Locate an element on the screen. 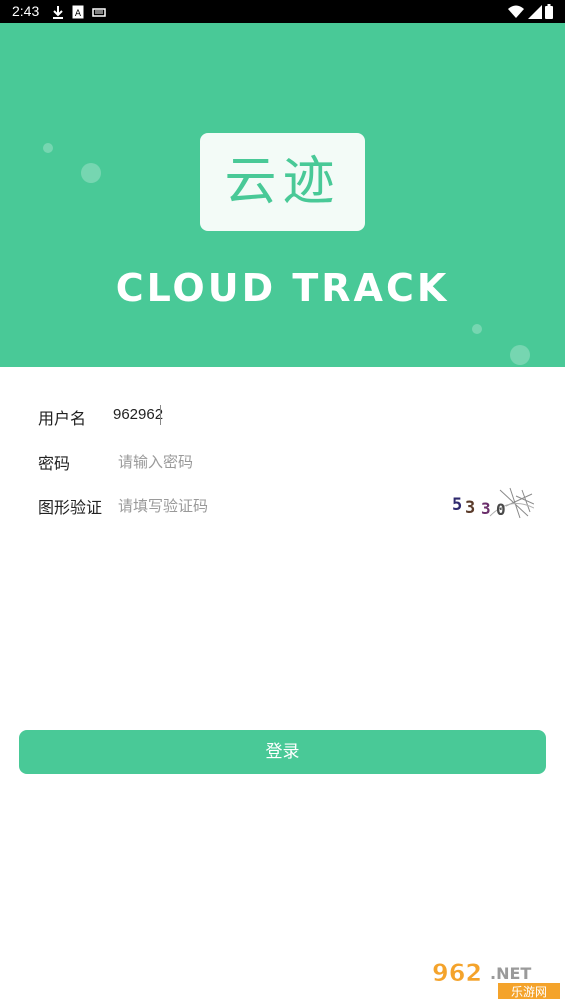  sd-card-icon is located at coordinates (99, 13).